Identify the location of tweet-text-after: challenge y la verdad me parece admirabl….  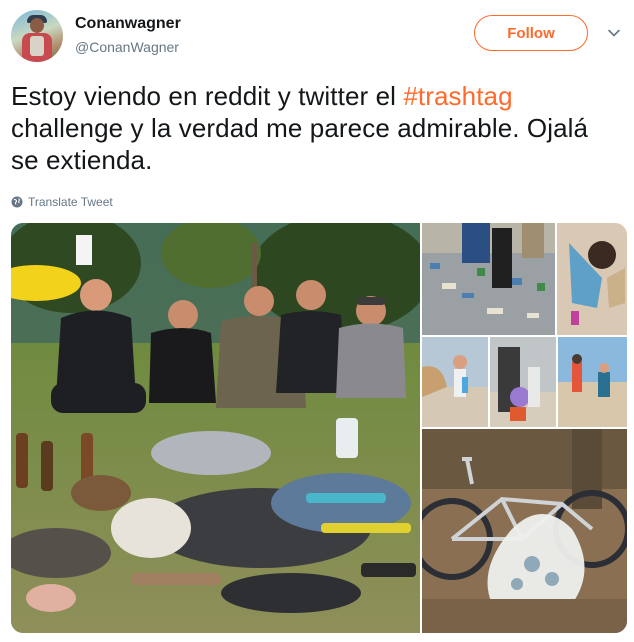
(300, 144).